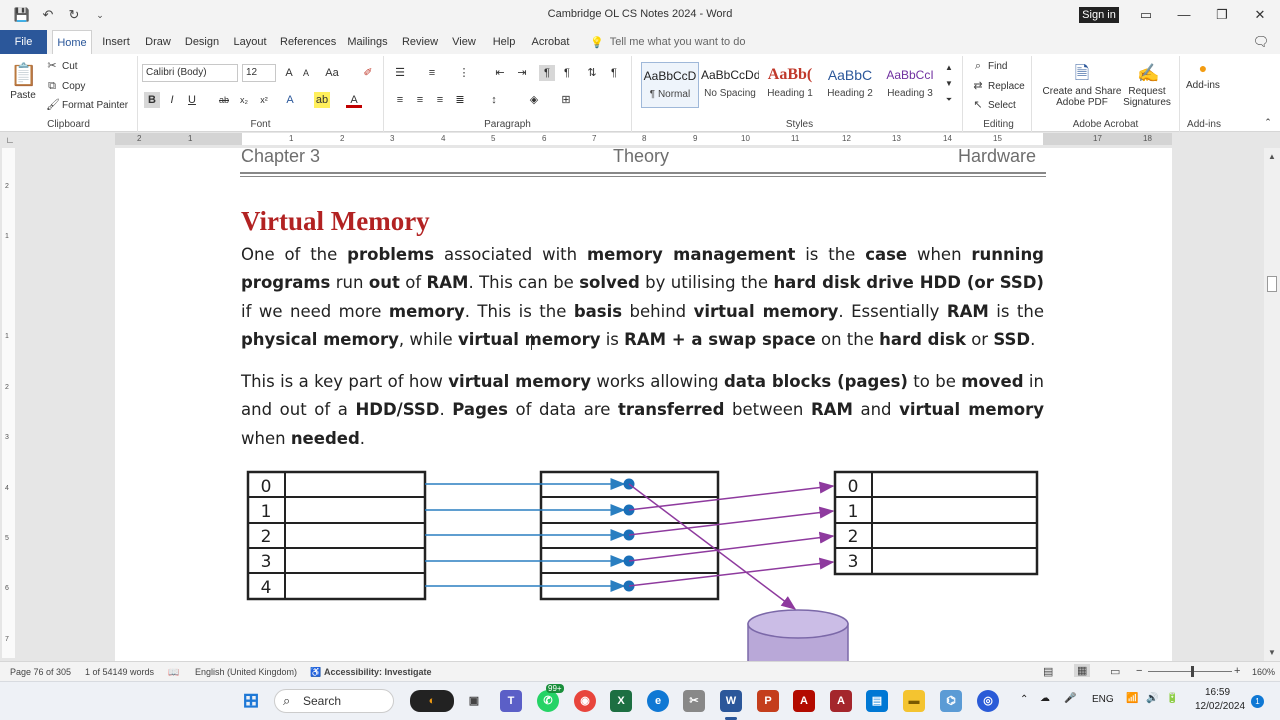  What do you see at coordinates (511, 701) in the screenshot?
I see `teams-icon: T` at bounding box center [511, 701].